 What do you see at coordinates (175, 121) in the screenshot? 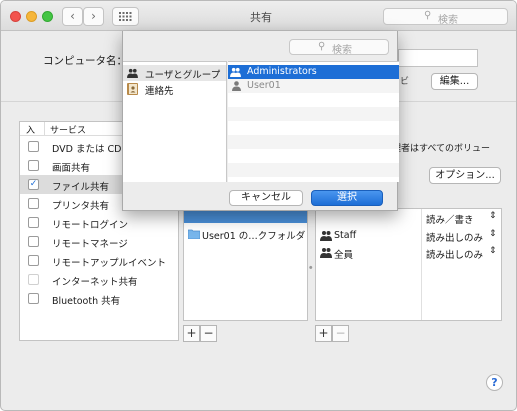
I see `source-list: ユーザとグループ 連絡先` at bounding box center [175, 121].